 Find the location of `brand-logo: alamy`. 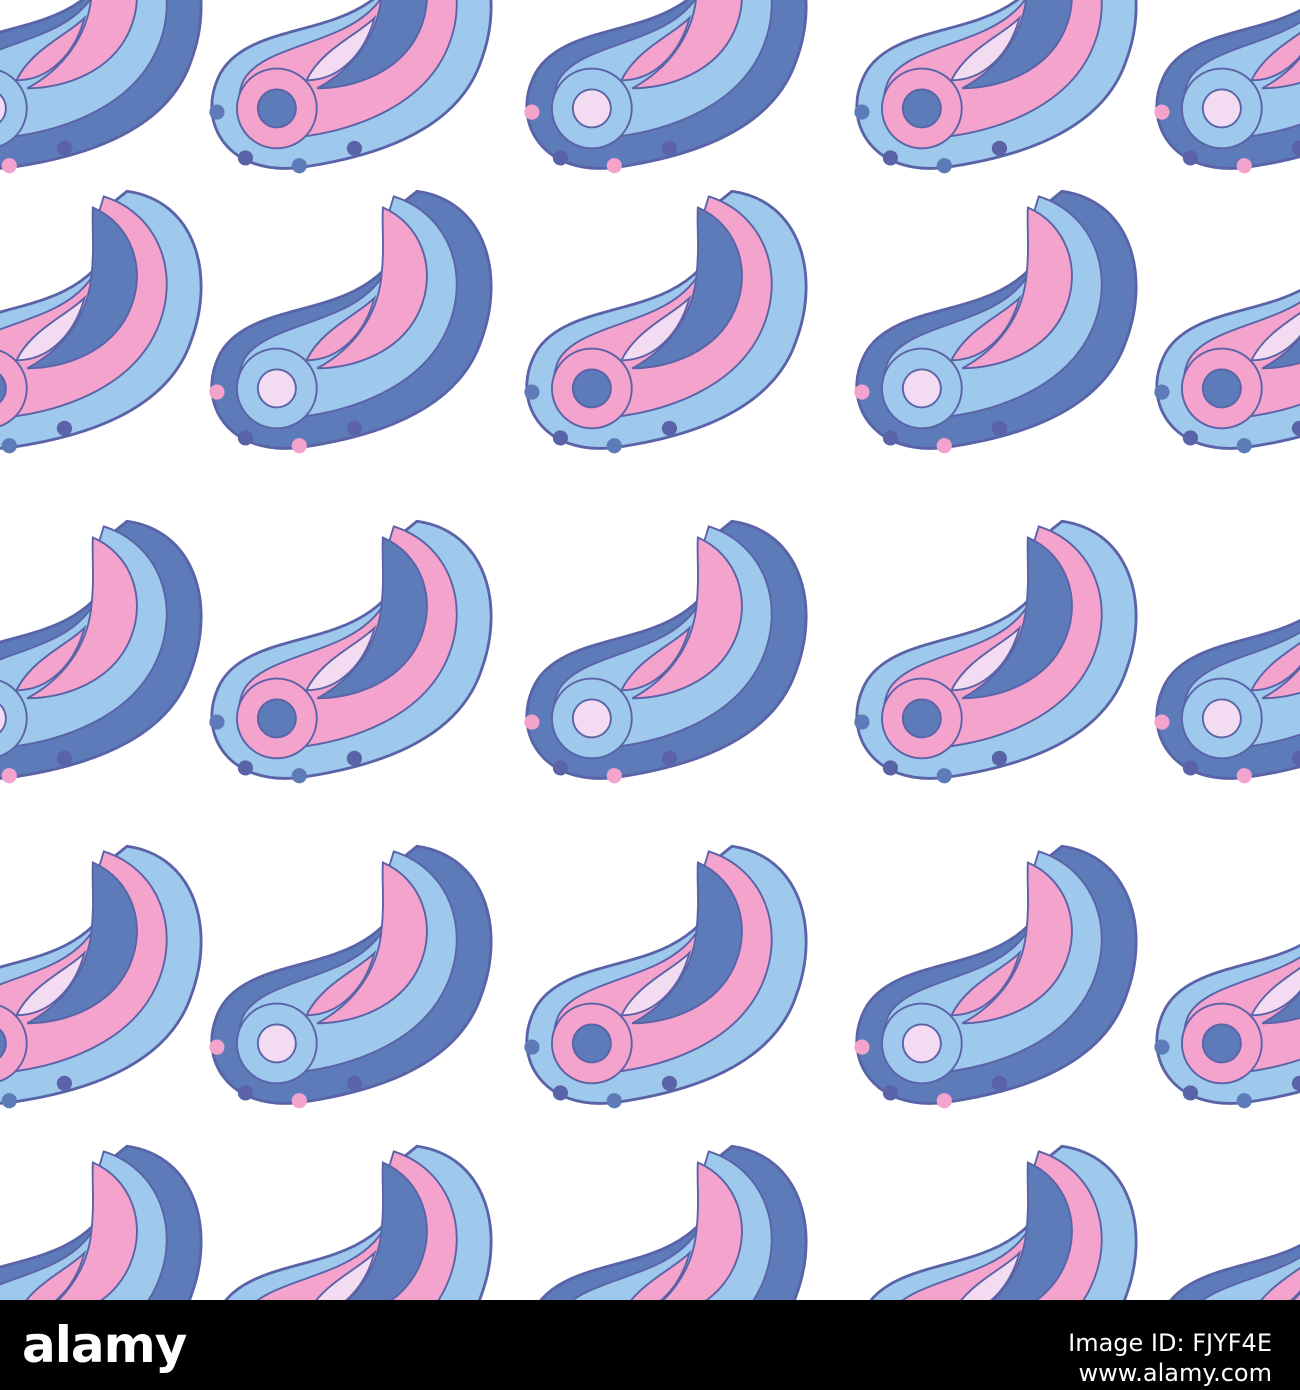

brand-logo: alamy is located at coordinates (104, 1345).